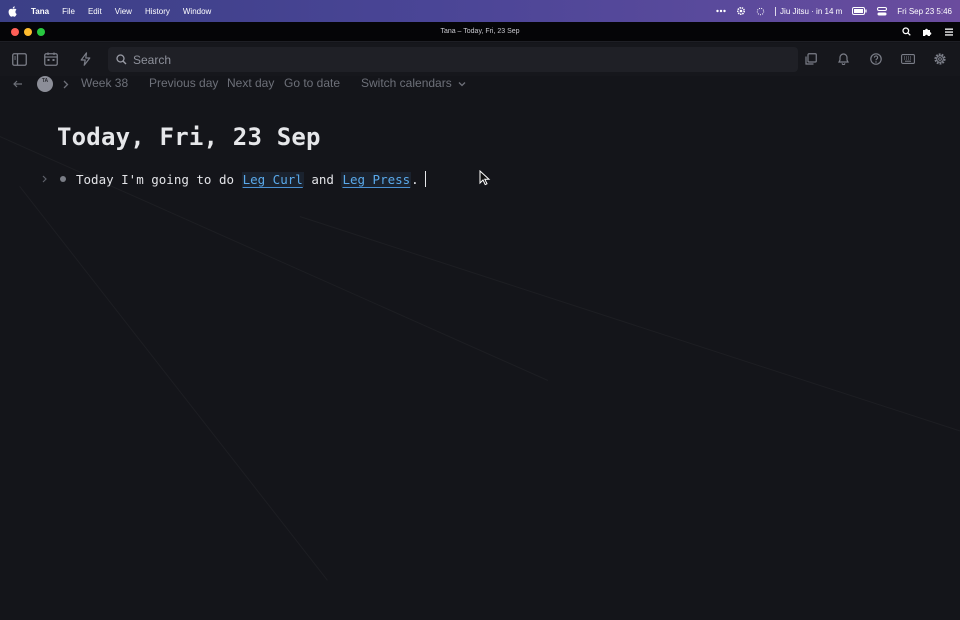  Describe the element at coordinates (157, 11) in the screenshot. I see `menu-history: History` at that location.